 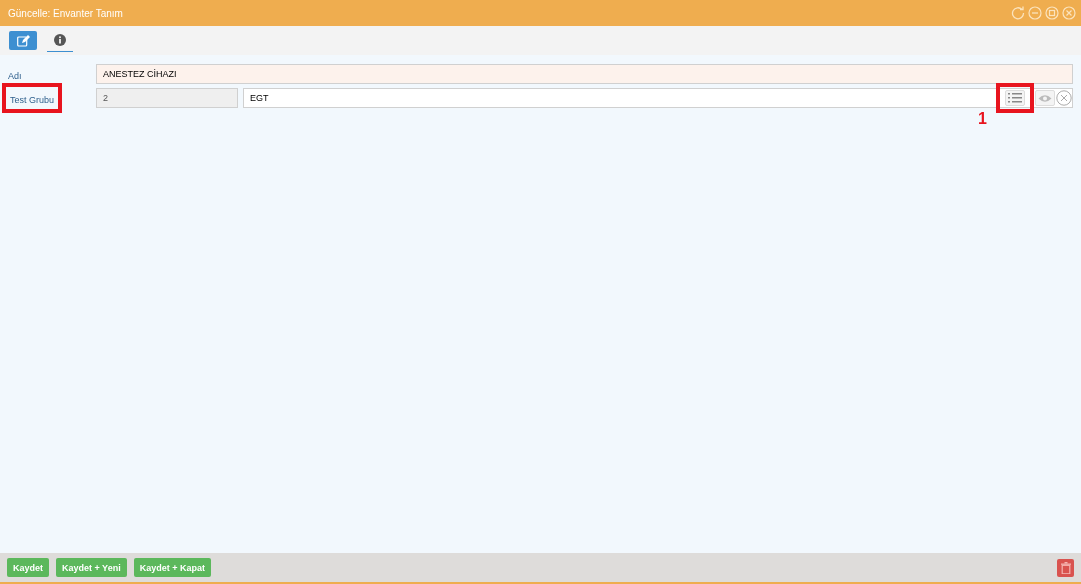 What do you see at coordinates (167, 98) in the screenshot?
I see `code-field: 2` at bounding box center [167, 98].